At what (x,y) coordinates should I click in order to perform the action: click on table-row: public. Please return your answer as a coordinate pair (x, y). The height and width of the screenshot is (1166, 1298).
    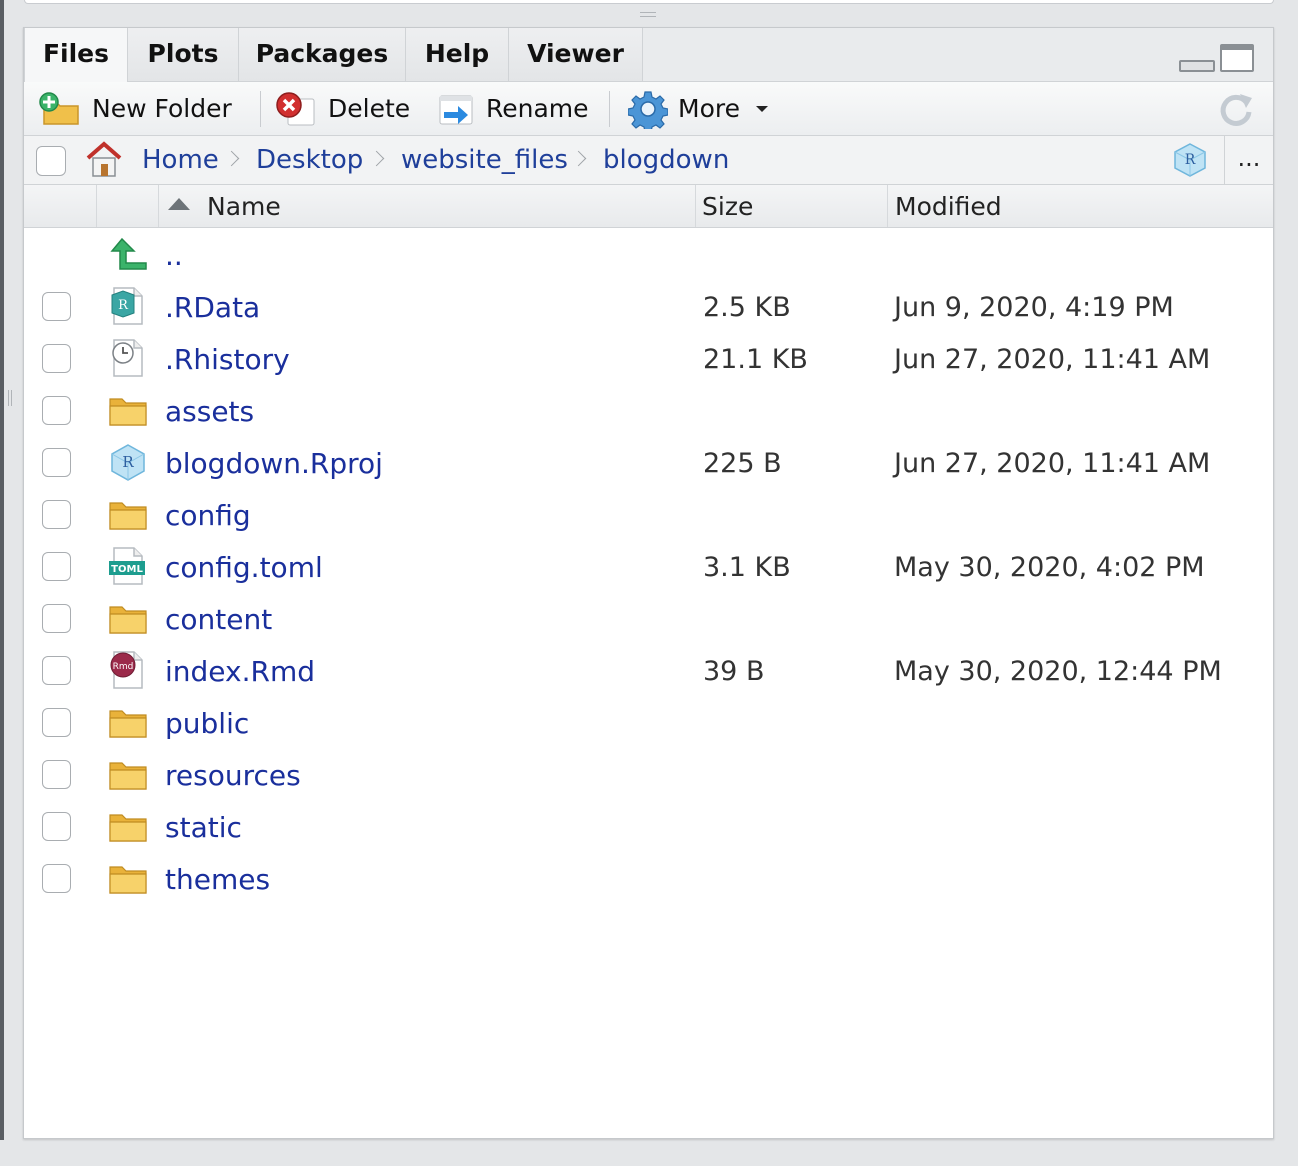
    Looking at the image, I should click on (648, 722).